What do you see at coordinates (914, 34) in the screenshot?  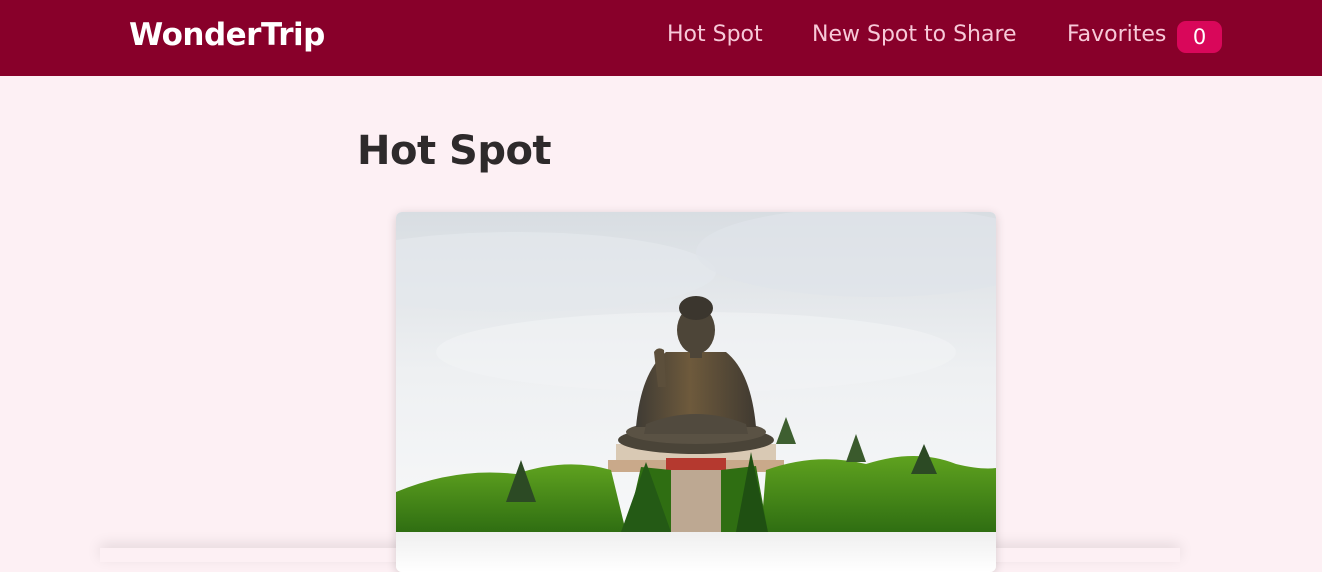 I see `nav-new-spot-to-share: New Spot to Share` at bounding box center [914, 34].